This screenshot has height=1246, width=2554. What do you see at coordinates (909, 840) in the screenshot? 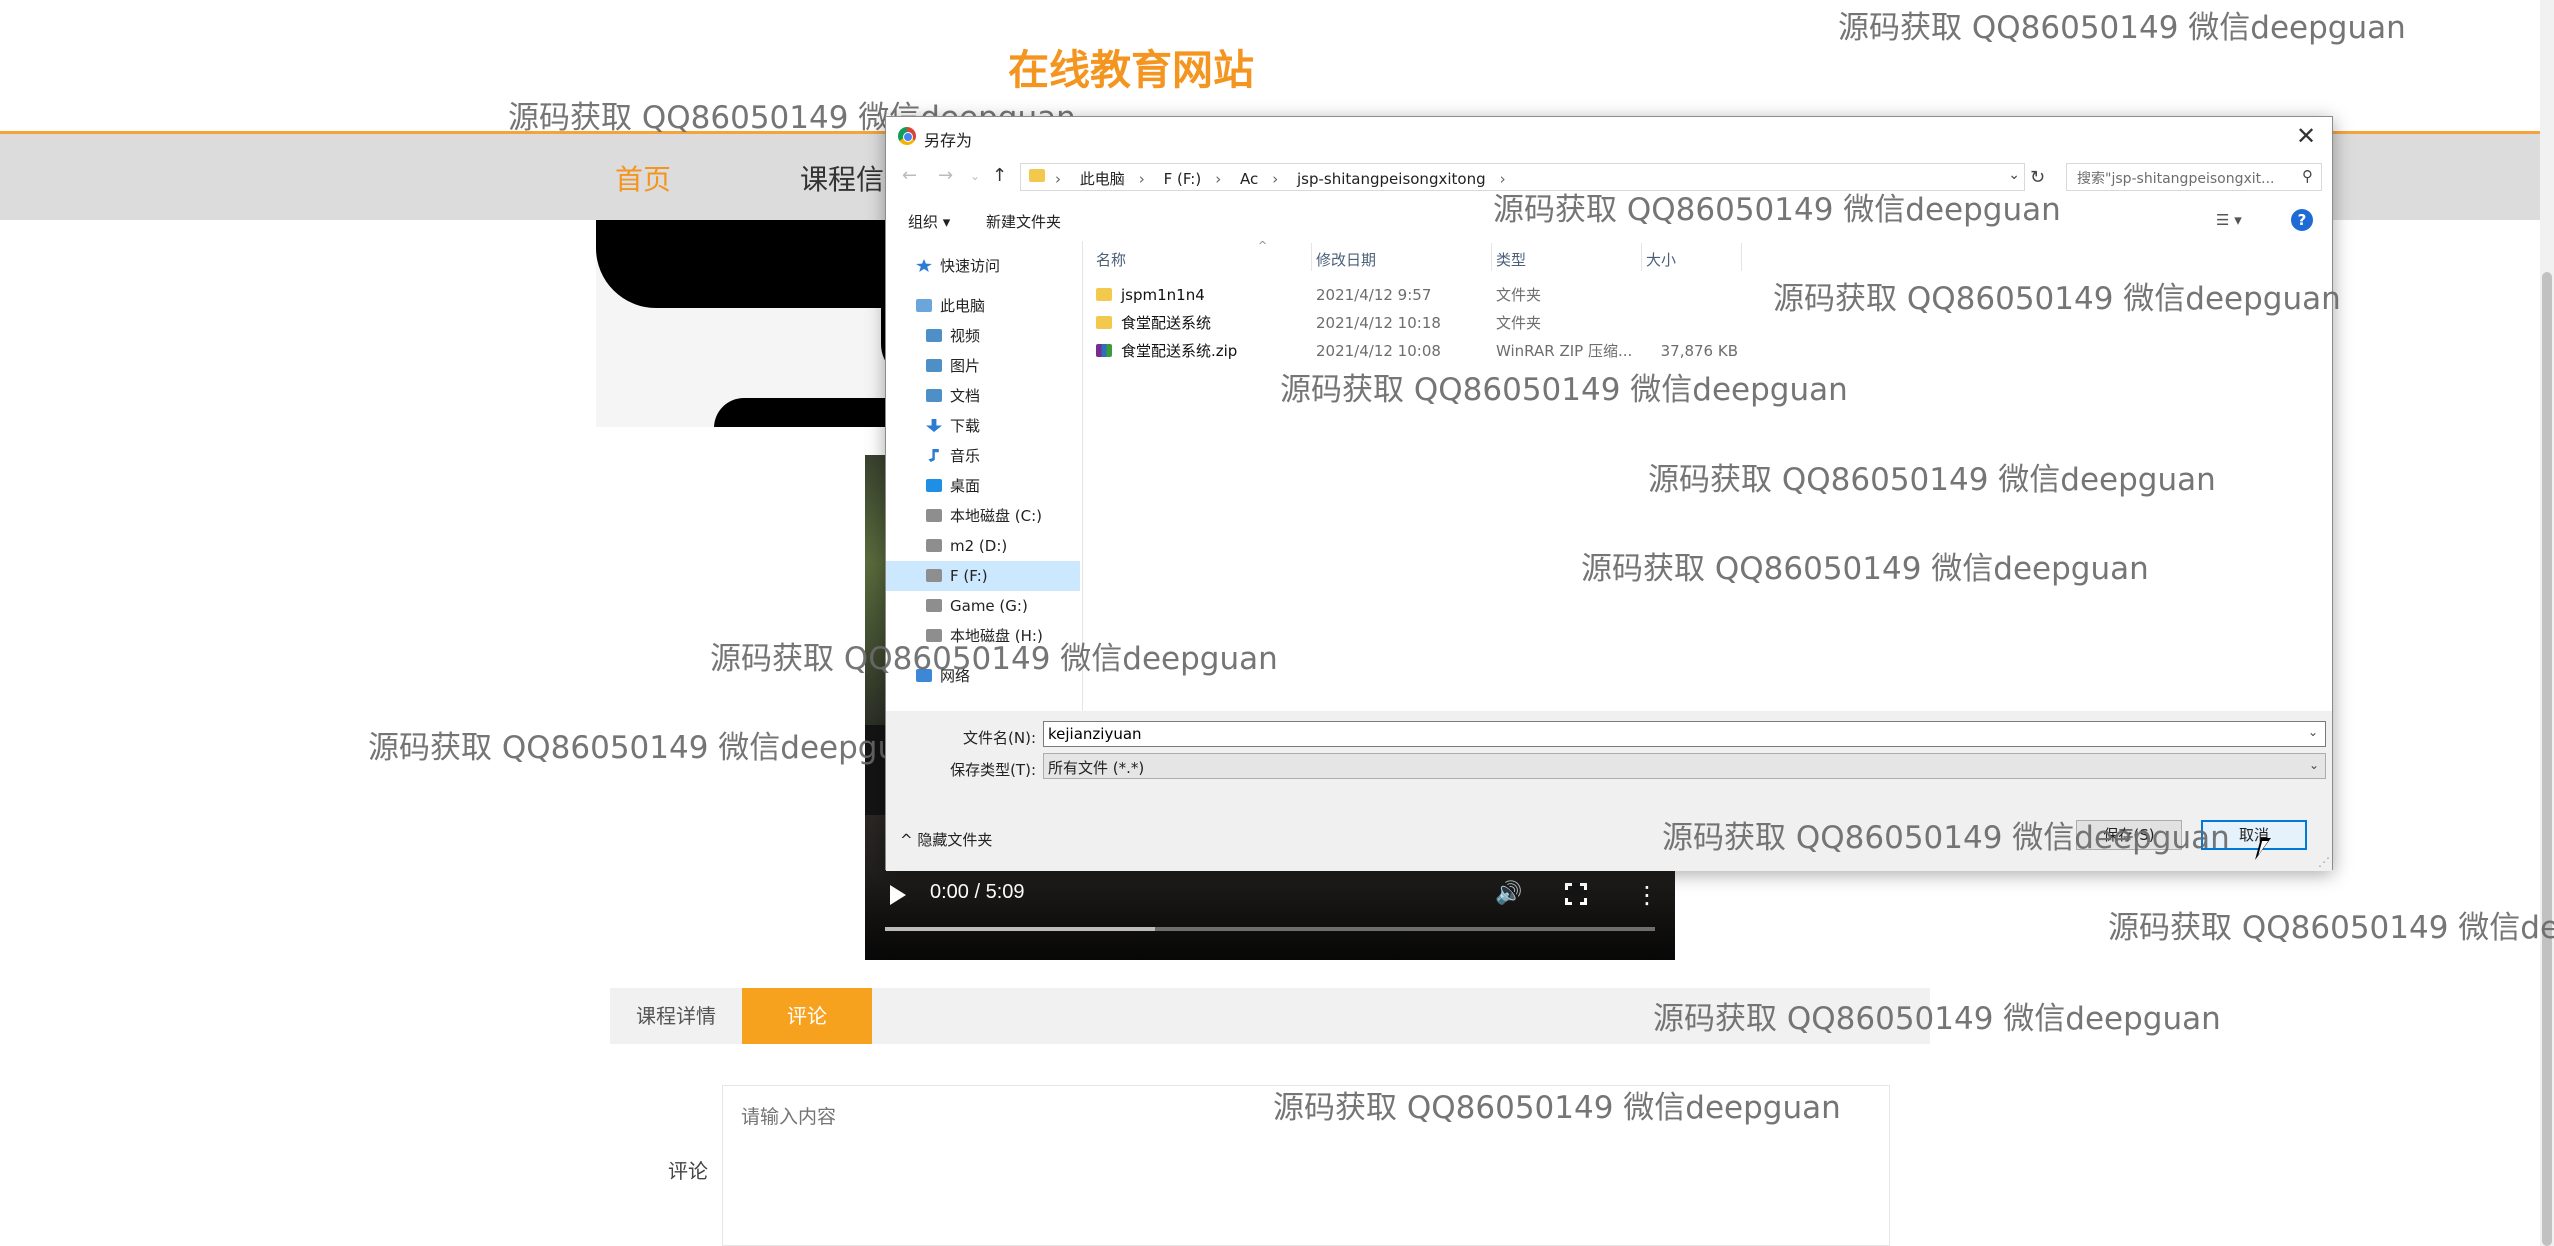
I see `chevron-up-icon: ^` at bounding box center [909, 840].